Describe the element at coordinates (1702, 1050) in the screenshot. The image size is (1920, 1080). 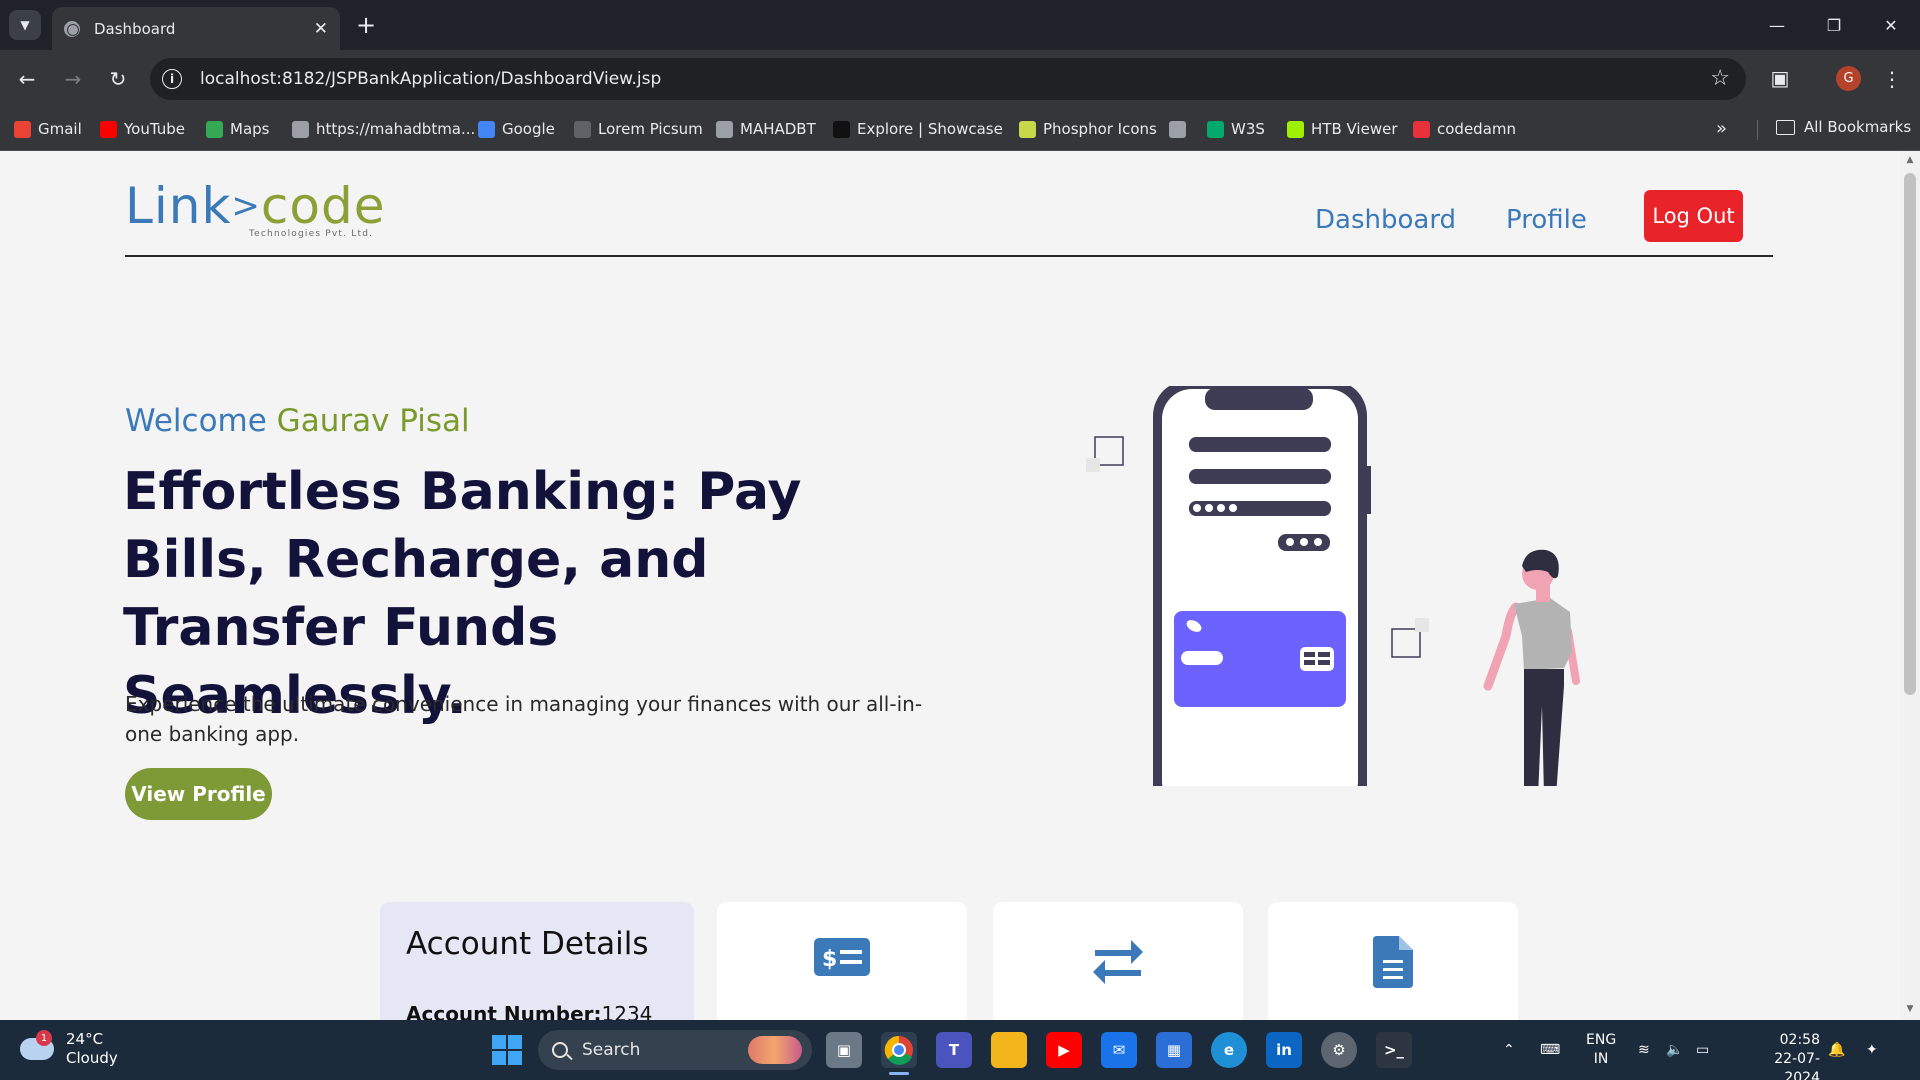
I see `battery-icon: ▭` at that location.